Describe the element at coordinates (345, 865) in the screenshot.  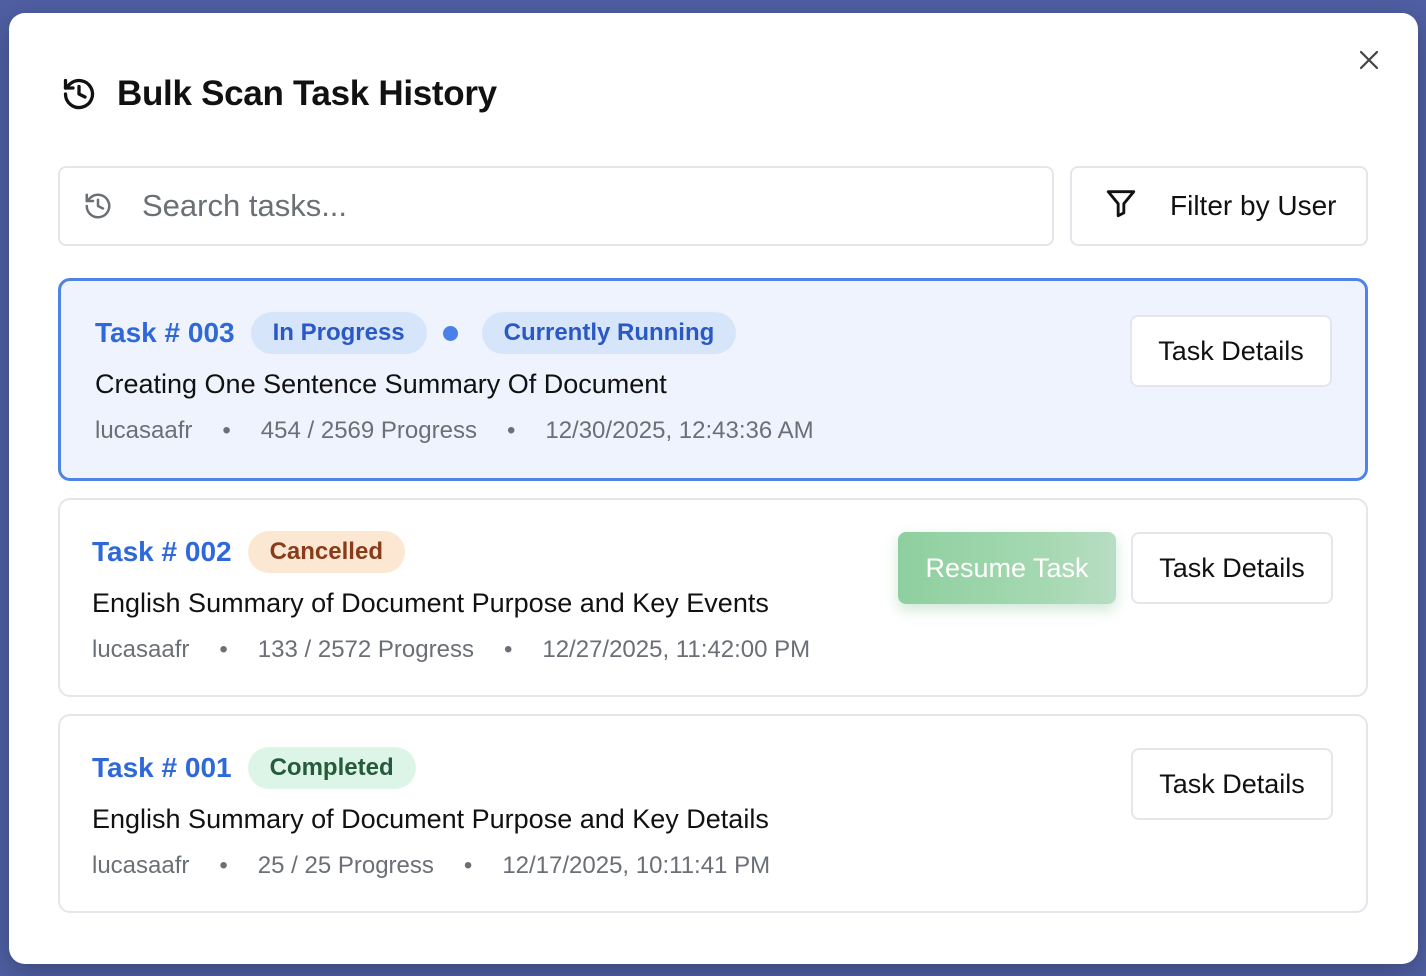
I see `task-progress: 25 / 25 Progress` at that location.